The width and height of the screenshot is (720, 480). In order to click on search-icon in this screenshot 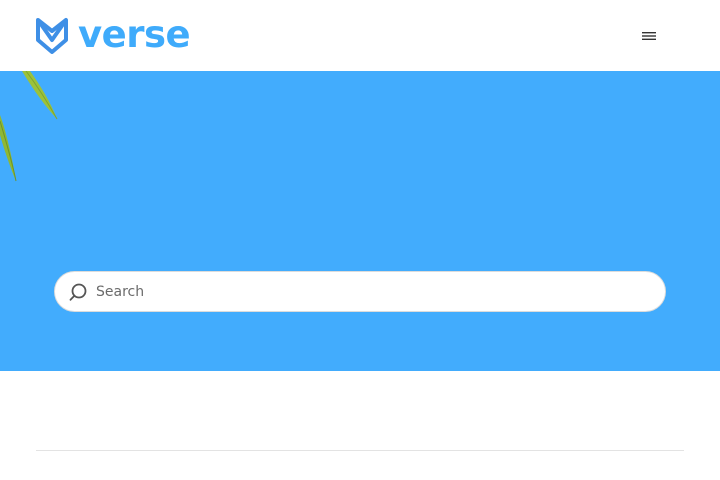, I will do `click(78, 292)`.